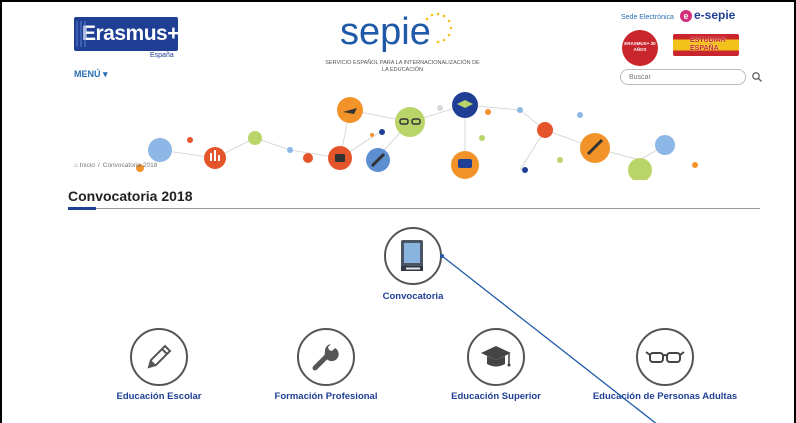  What do you see at coordinates (87, 165) in the screenshot?
I see `breadcrumb-home-link: Inicio` at bounding box center [87, 165].